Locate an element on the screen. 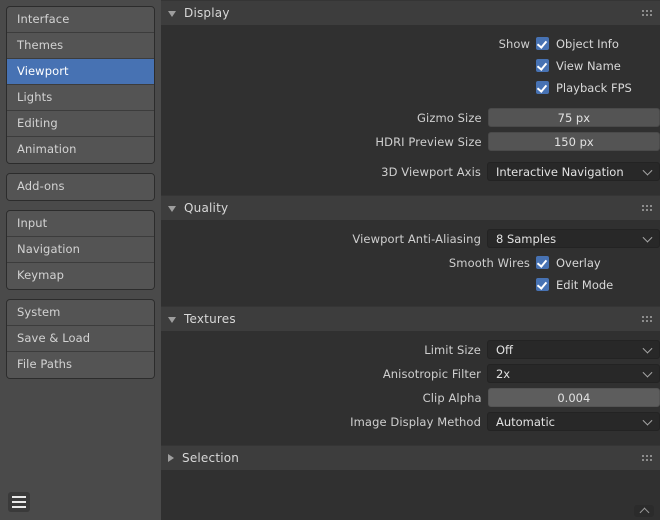  checkbox-playback-fps: Playback FPS is located at coordinates (584, 88).